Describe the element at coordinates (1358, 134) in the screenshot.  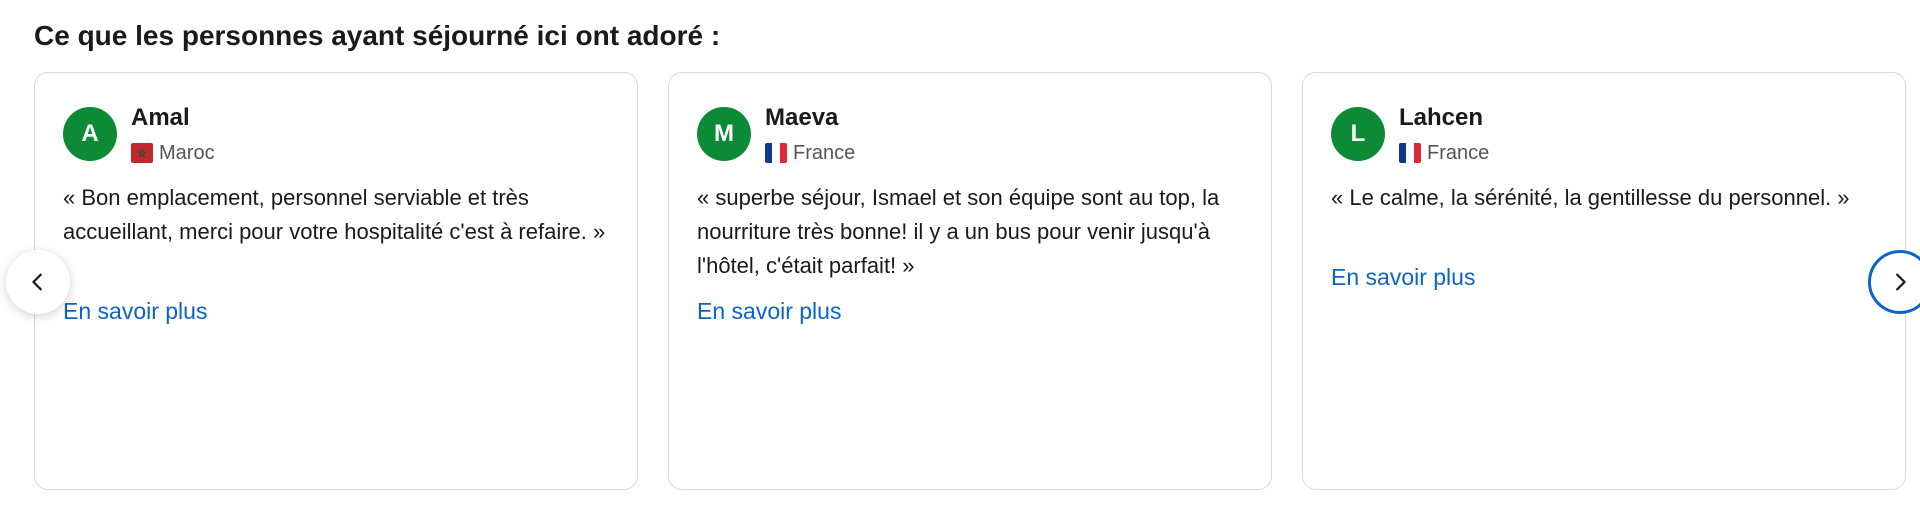
I see `avatar: L` at that location.